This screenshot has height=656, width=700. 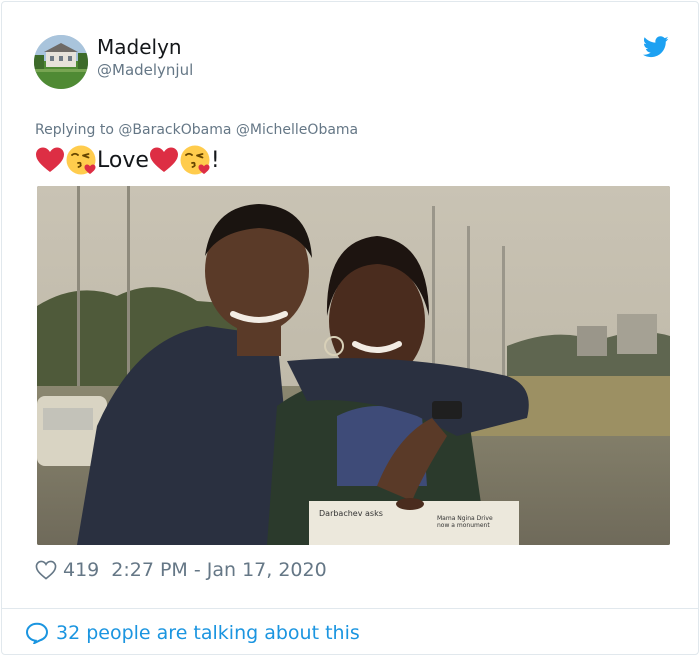 I want to click on newspaper-headline-right-2: now a monument, so click(x=463, y=525).